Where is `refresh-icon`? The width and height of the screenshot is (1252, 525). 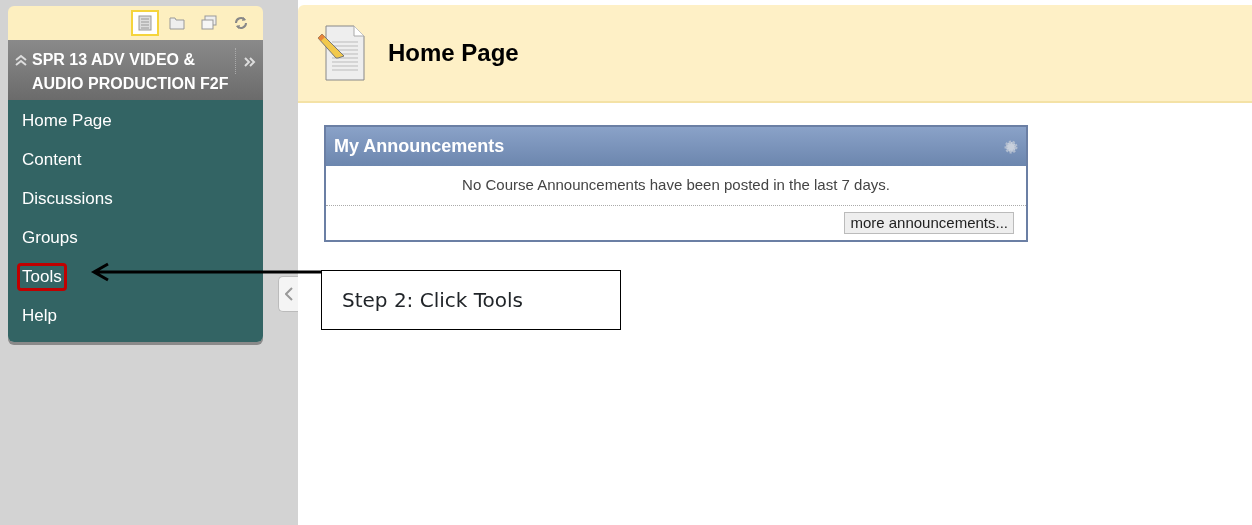
refresh-icon is located at coordinates (241, 23).